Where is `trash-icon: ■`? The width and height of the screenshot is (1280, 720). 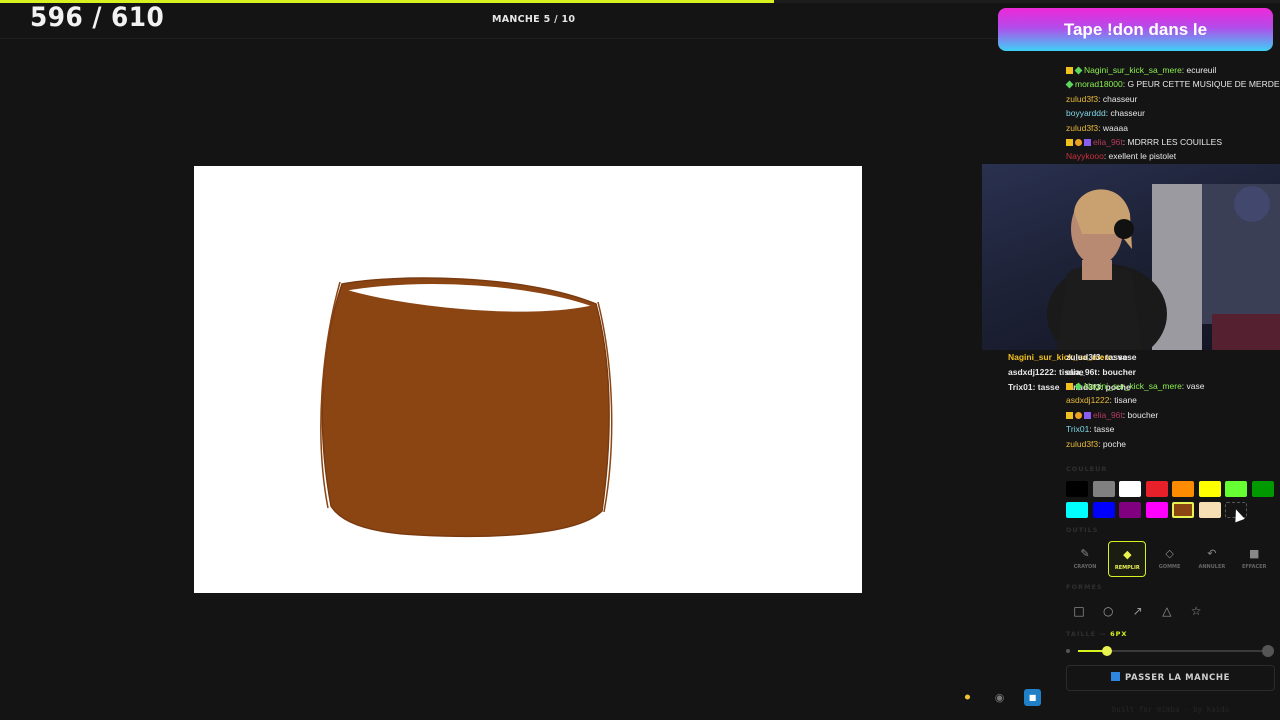
trash-icon: ■ is located at coordinates (1254, 553).